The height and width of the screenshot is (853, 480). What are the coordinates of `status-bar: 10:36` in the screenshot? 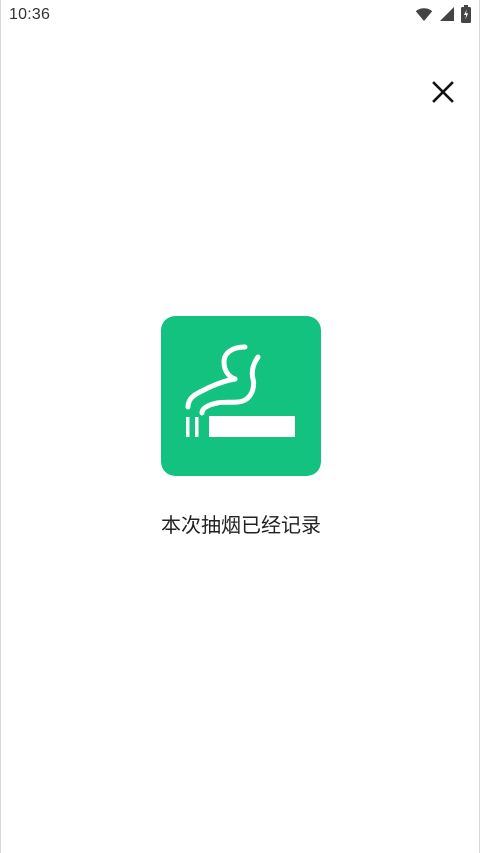 It's located at (240, 16).